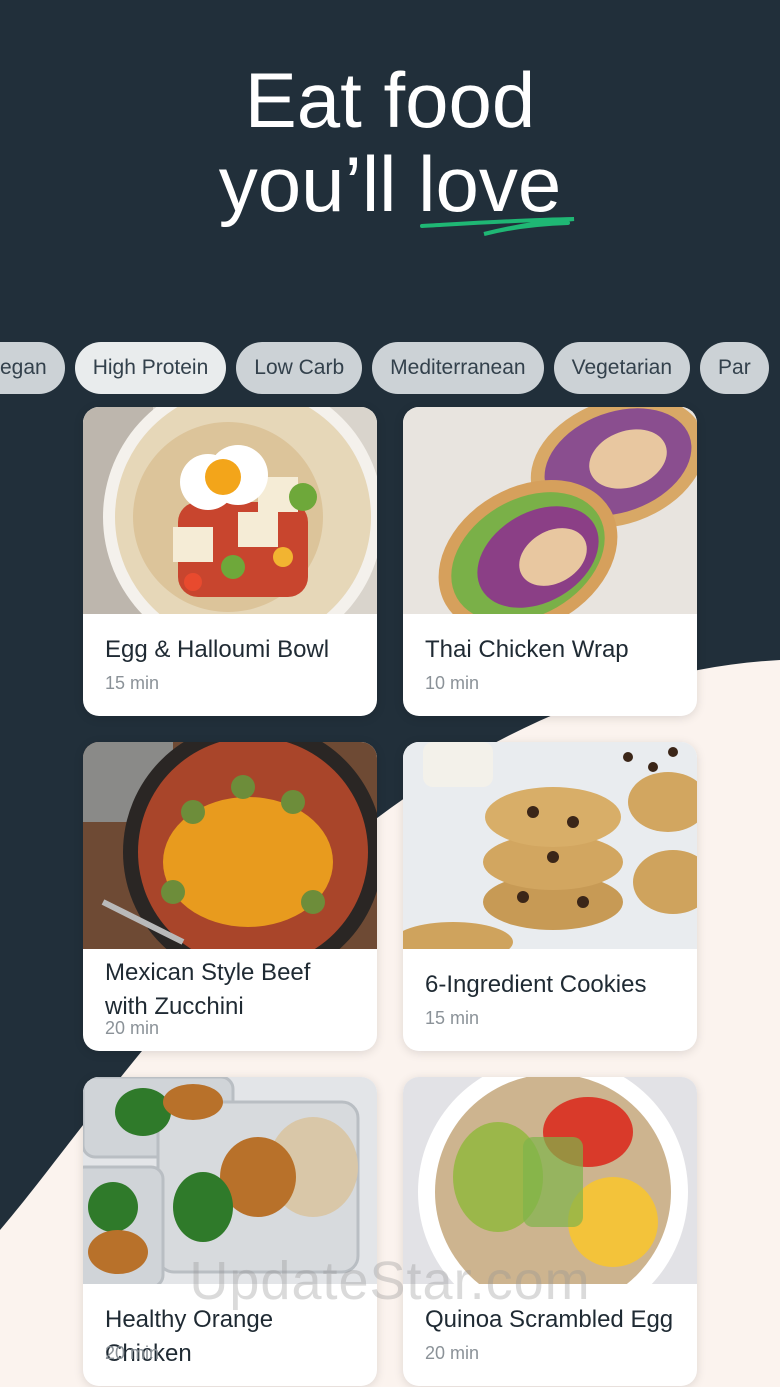 The height and width of the screenshot is (1387, 780). I want to click on recipe-title: 6-Ingredient Cookies, so click(536, 984).